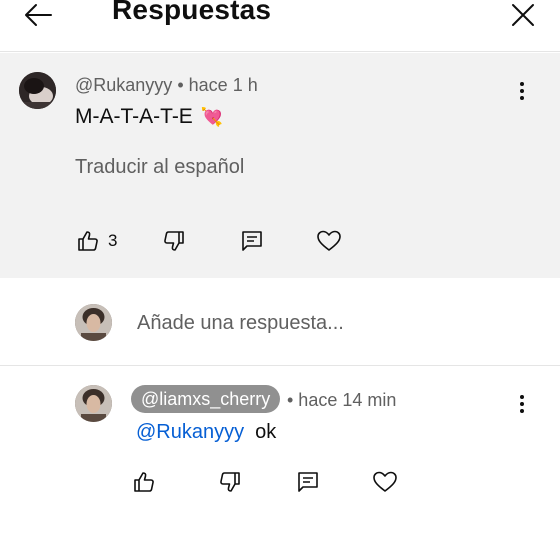 This screenshot has height=560, width=560. I want to click on author-handle-chip: @liamxs_cherry, so click(206, 399).